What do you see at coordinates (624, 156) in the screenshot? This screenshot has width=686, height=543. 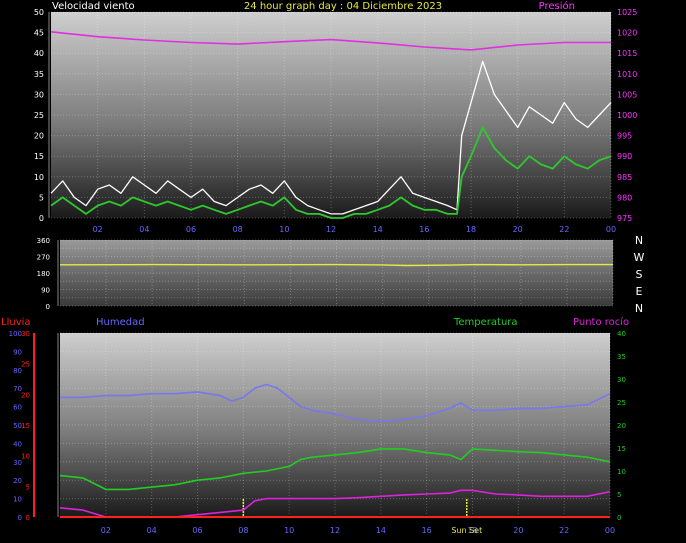 I see `y-tick-label: 990` at bounding box center [624, 156].